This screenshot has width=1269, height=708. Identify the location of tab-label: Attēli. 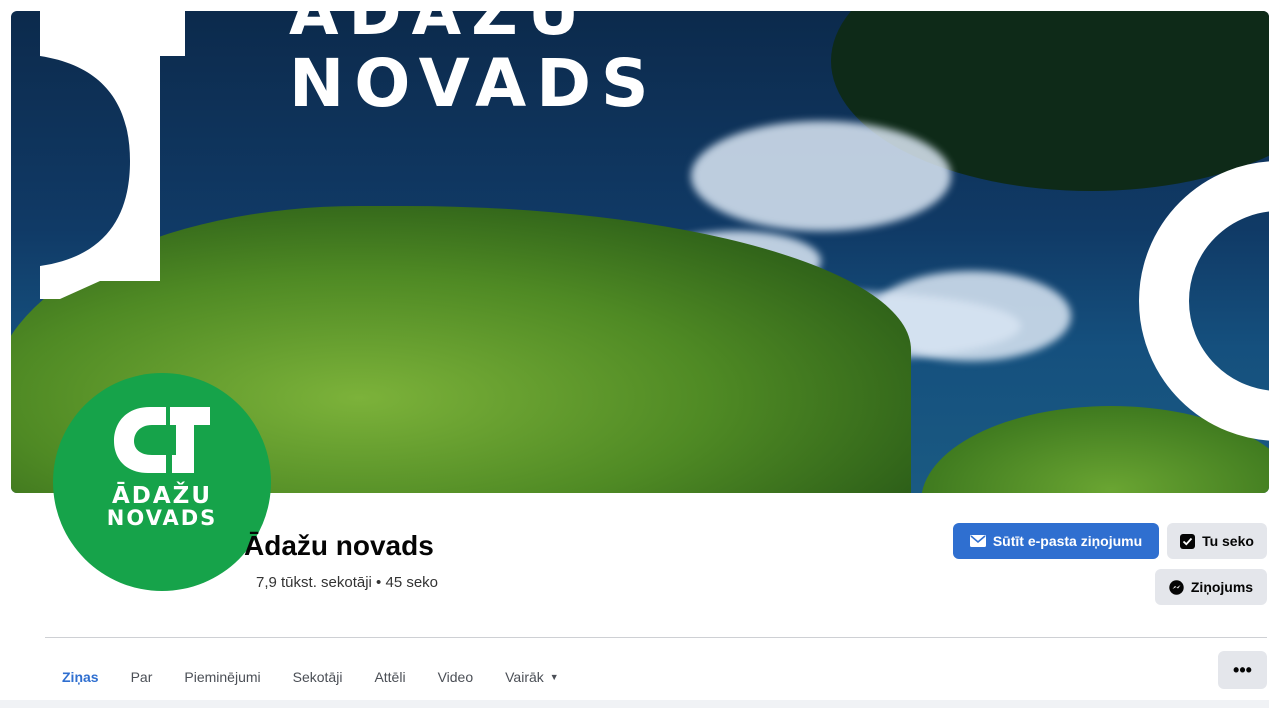
(390, 677).